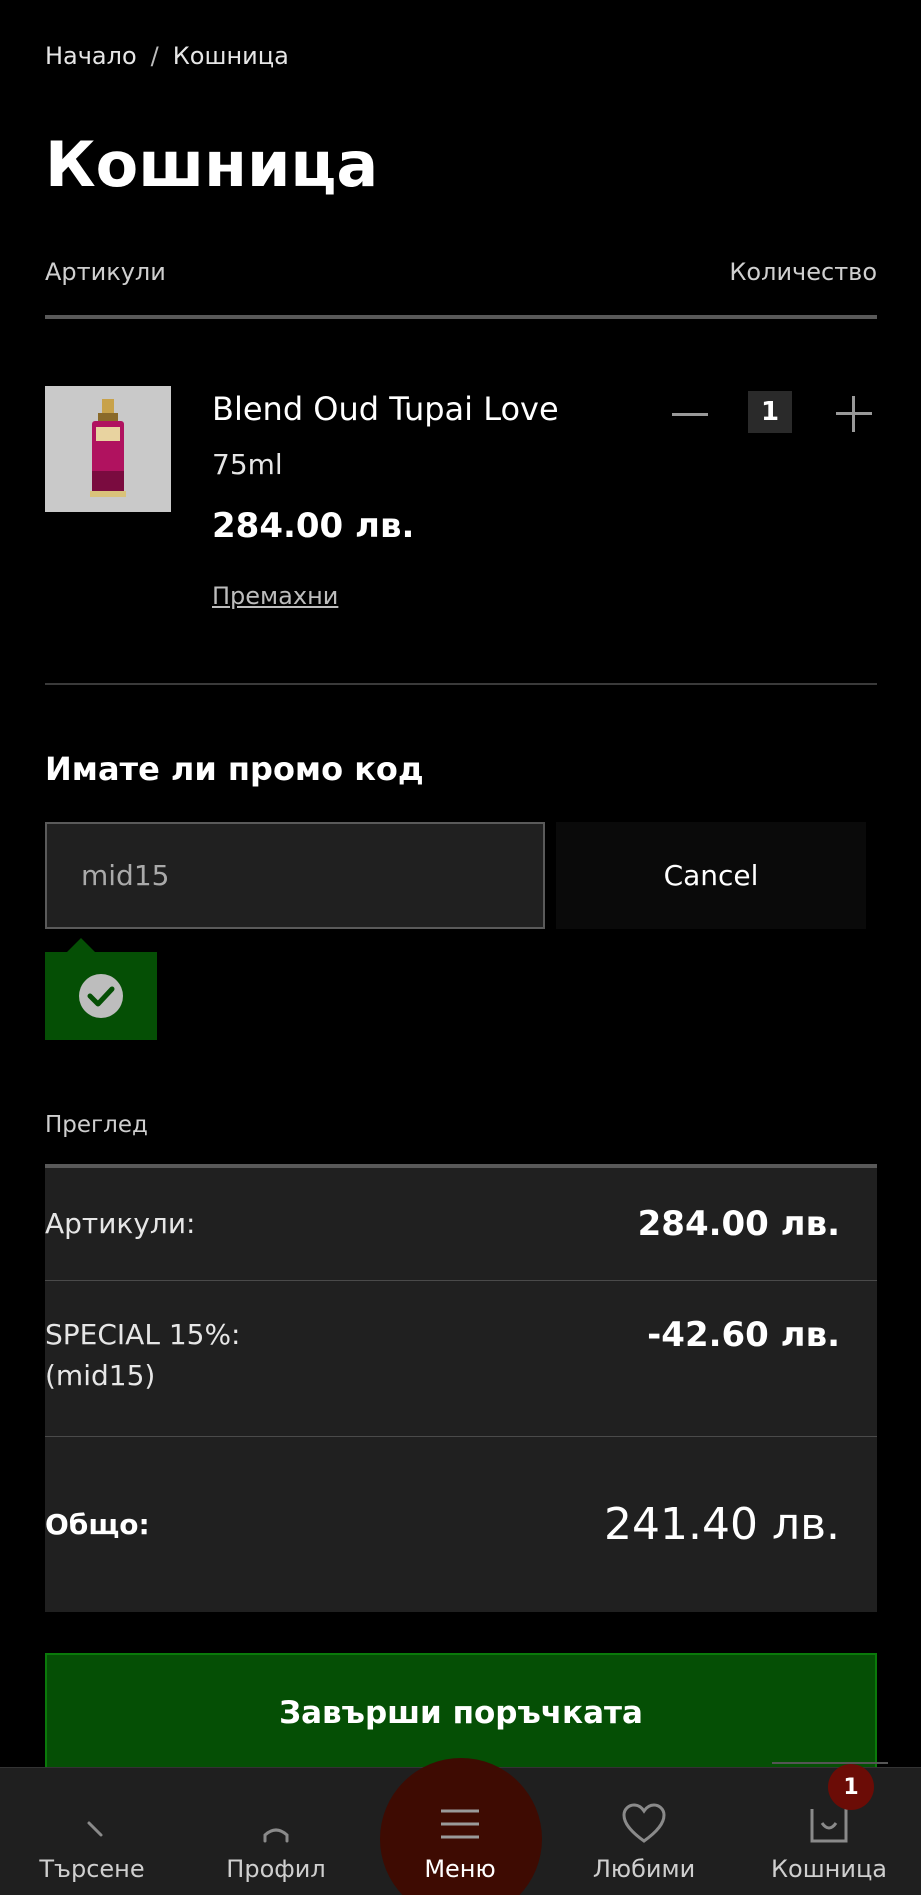  Describe the element at coordinates (101, 996) in the screenshot. I see `check-circle-icon` at that location.